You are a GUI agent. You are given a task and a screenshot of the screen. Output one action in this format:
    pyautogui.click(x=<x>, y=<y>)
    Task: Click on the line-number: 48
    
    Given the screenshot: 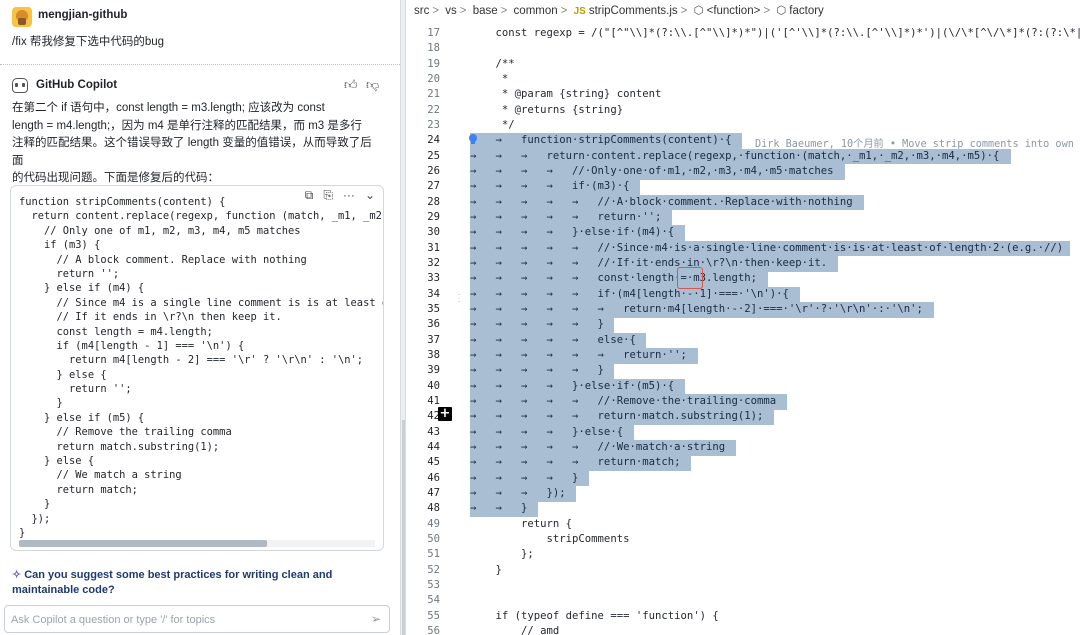 What is the action you would take?
    pyautogui.click(x=433, y=508)
    